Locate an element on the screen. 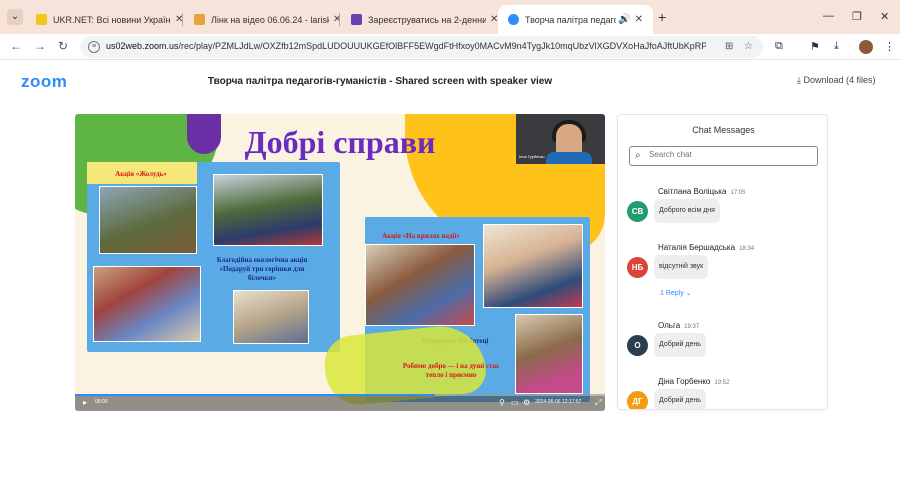 Image resolution: width=900 pixels, height=477 pixels. settings-icon: ⚙ is located at coordinates (526, 402).